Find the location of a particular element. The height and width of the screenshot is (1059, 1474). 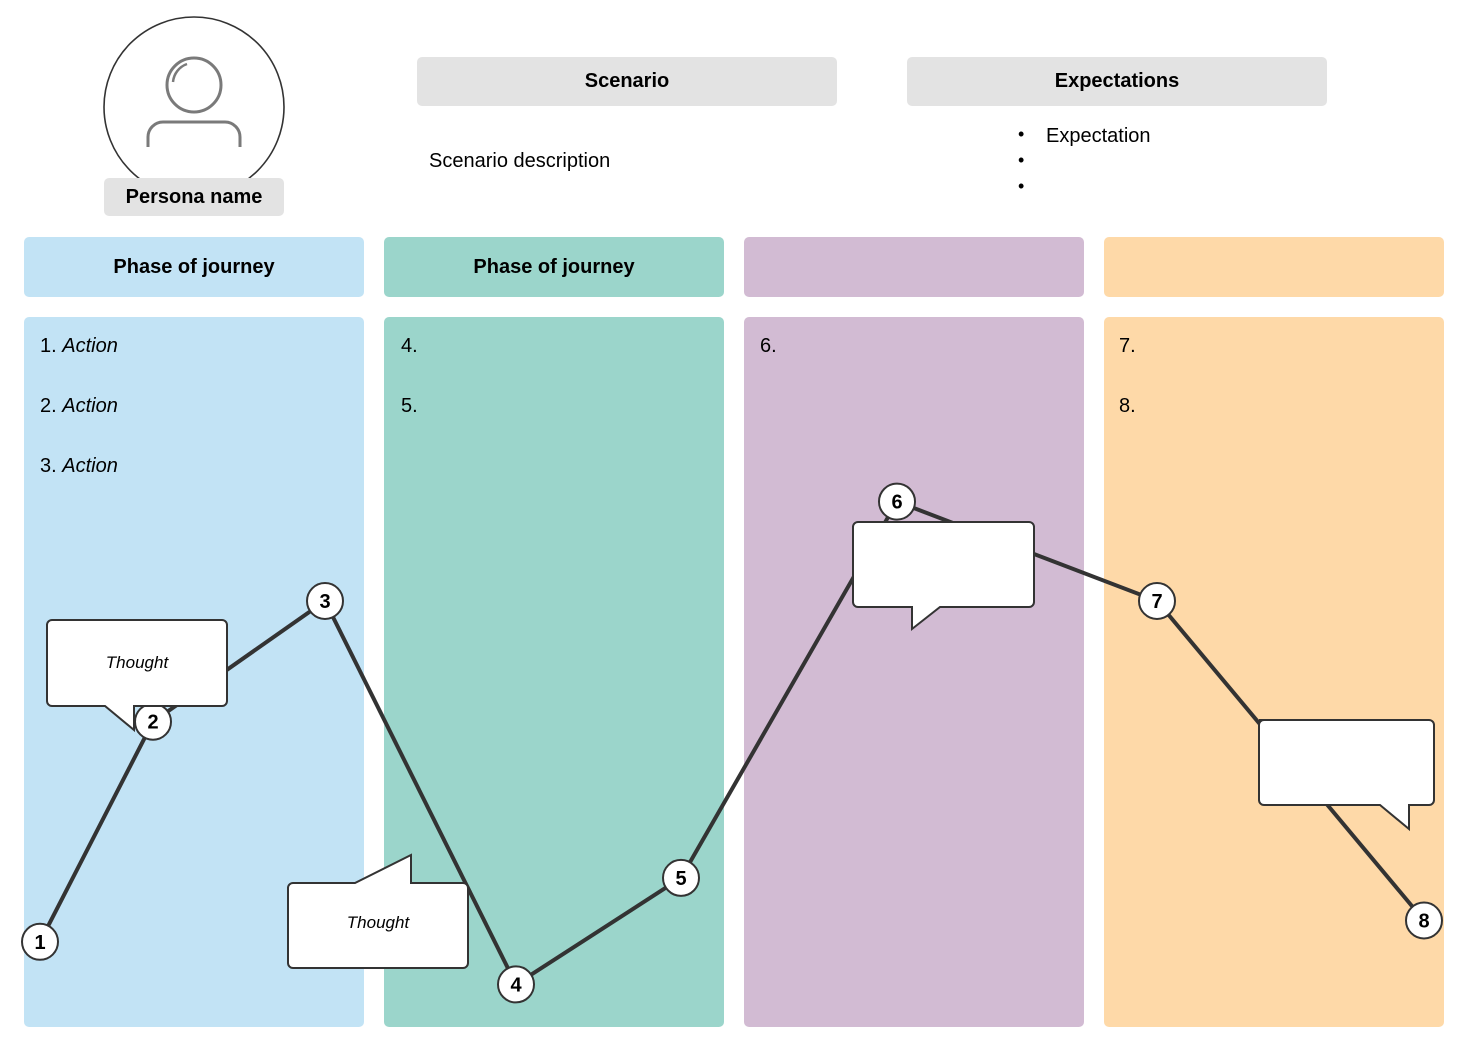

journey-point-6: 6 is located at coordinates (897, 501).